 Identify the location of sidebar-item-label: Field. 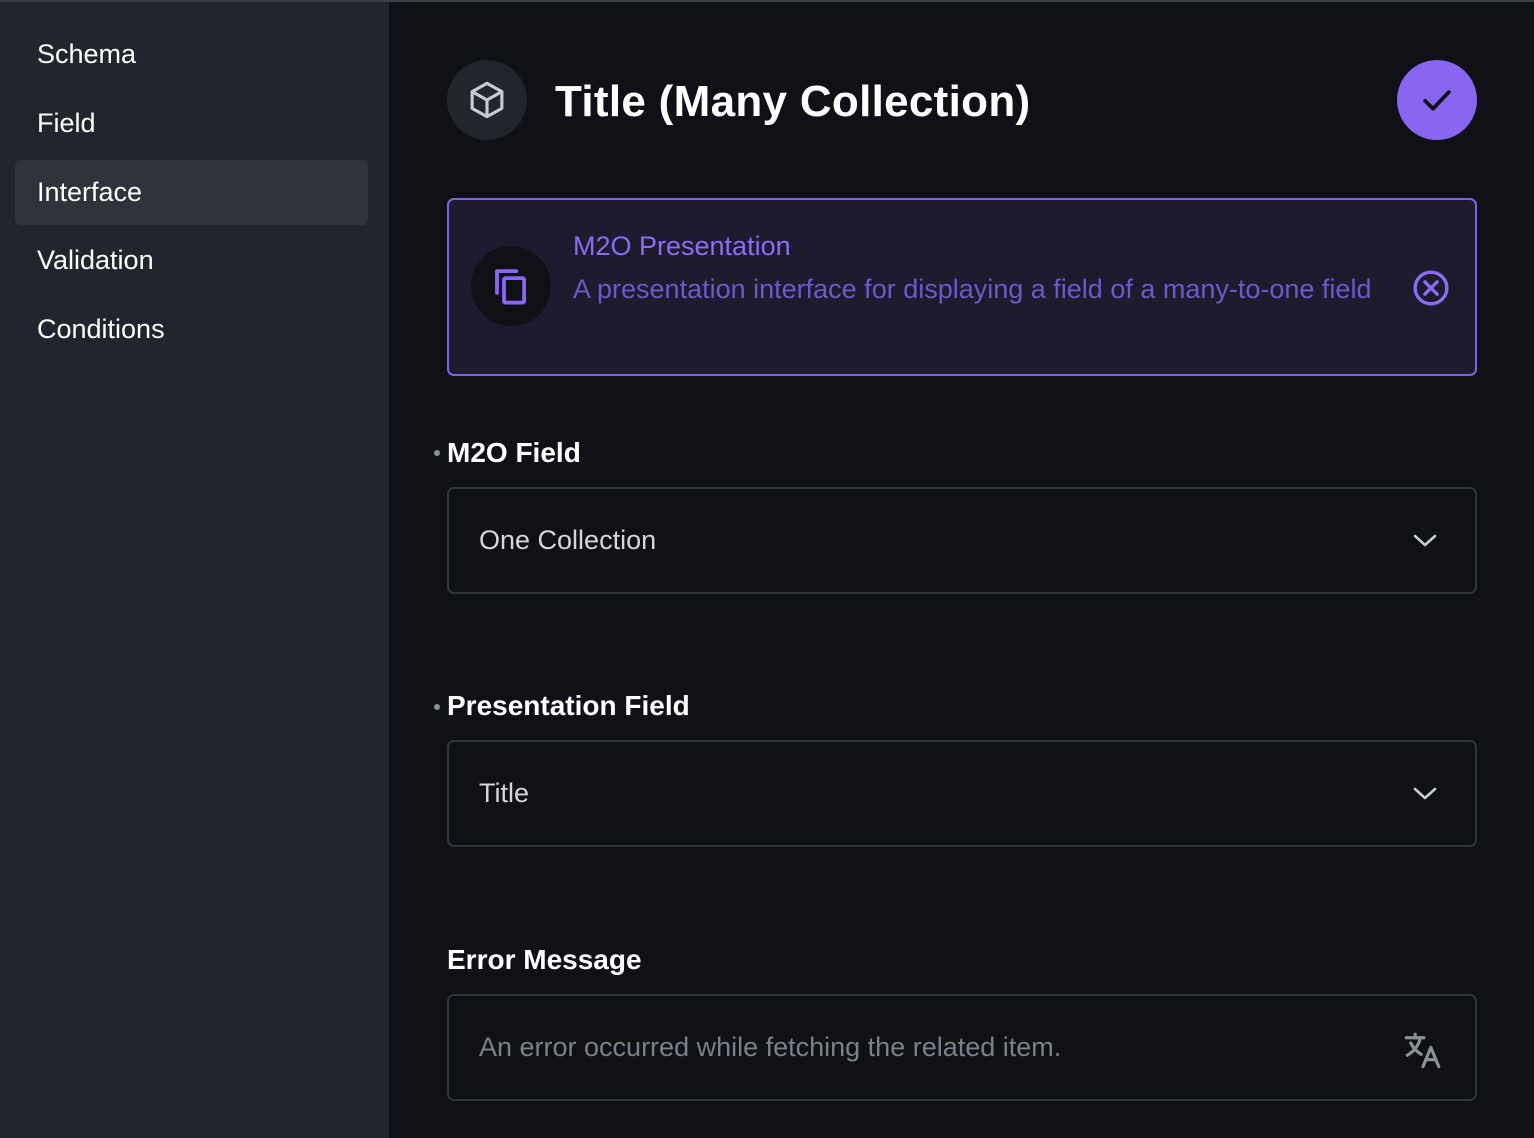
(66, 123).